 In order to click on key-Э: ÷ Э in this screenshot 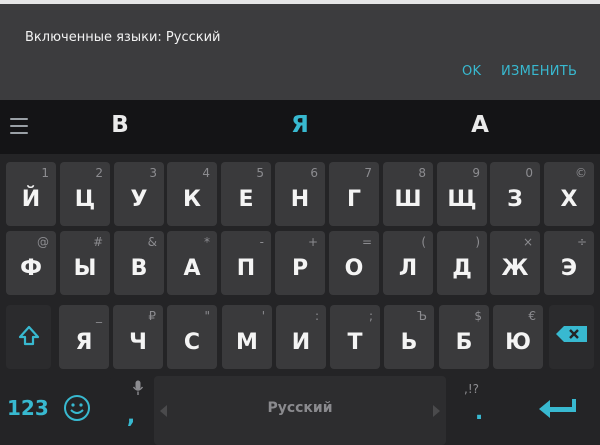, I will do `click(569, 263)`.